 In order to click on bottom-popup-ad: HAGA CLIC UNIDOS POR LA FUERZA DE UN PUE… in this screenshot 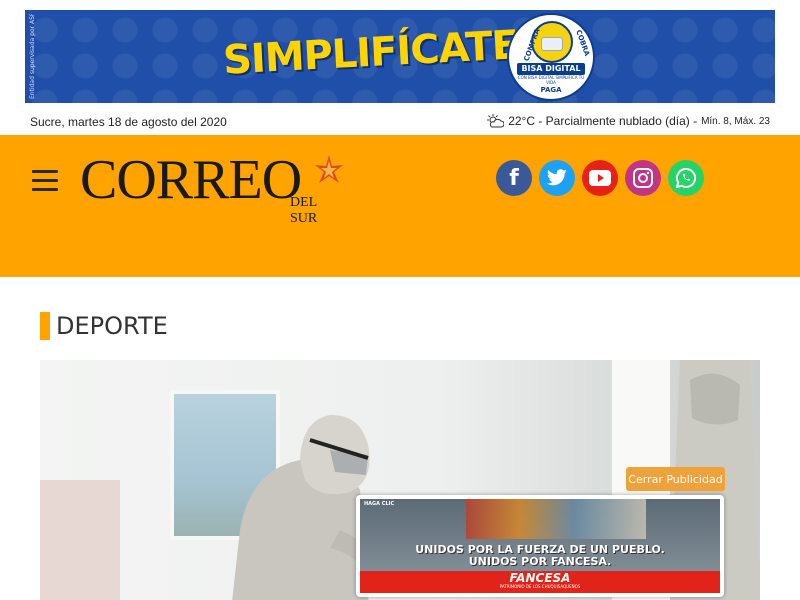, I will do `click(540, 546)`.